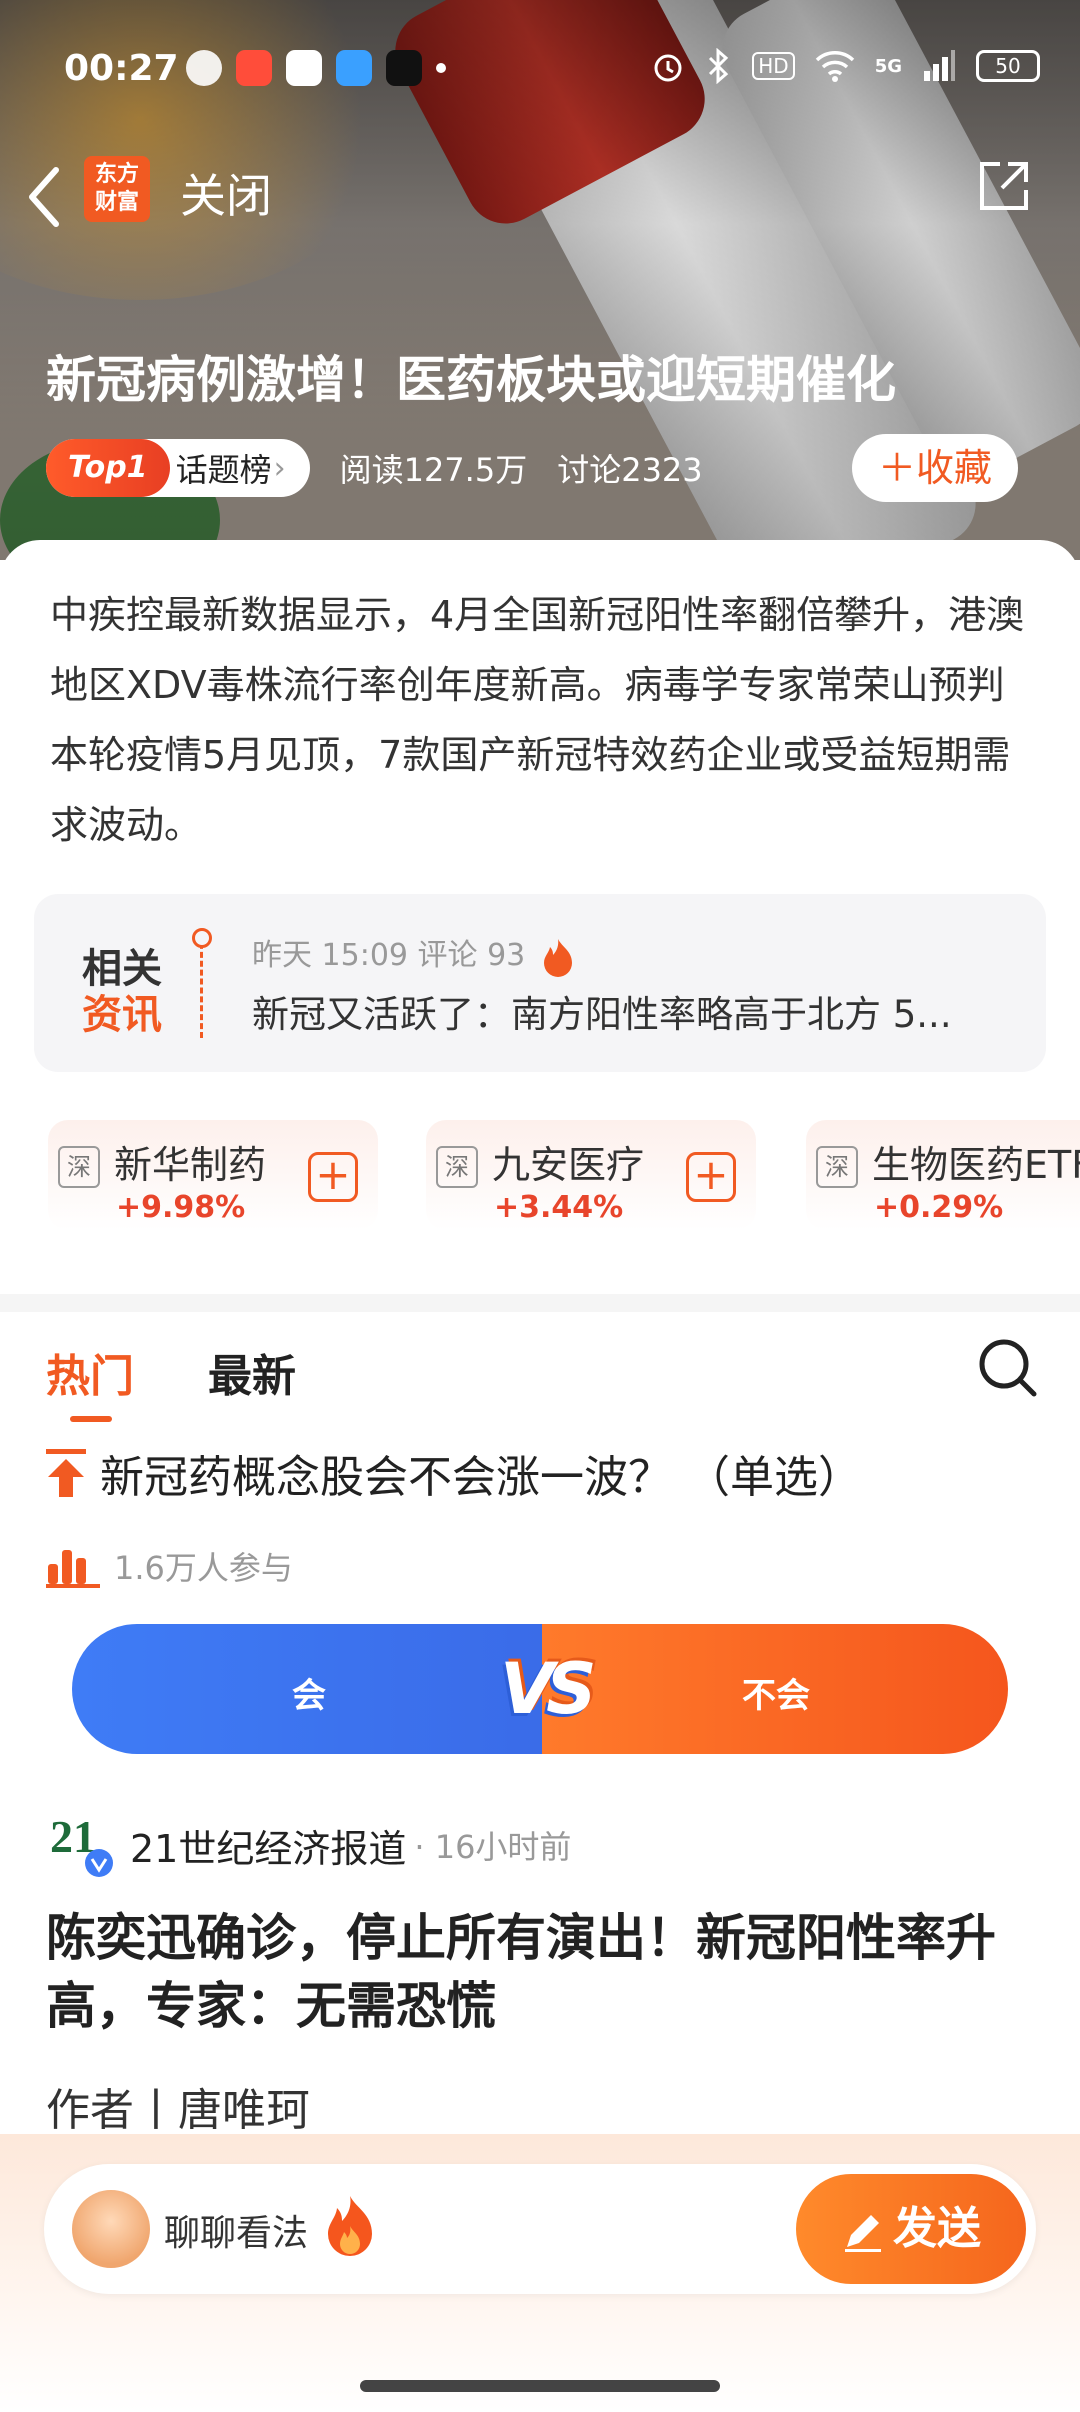 This screenshot has width=1080, height=2412. What do you see at coordinates (226, 193) in the screenshot?
I see `close-button: 关闭` at bounding box center [226, 193].